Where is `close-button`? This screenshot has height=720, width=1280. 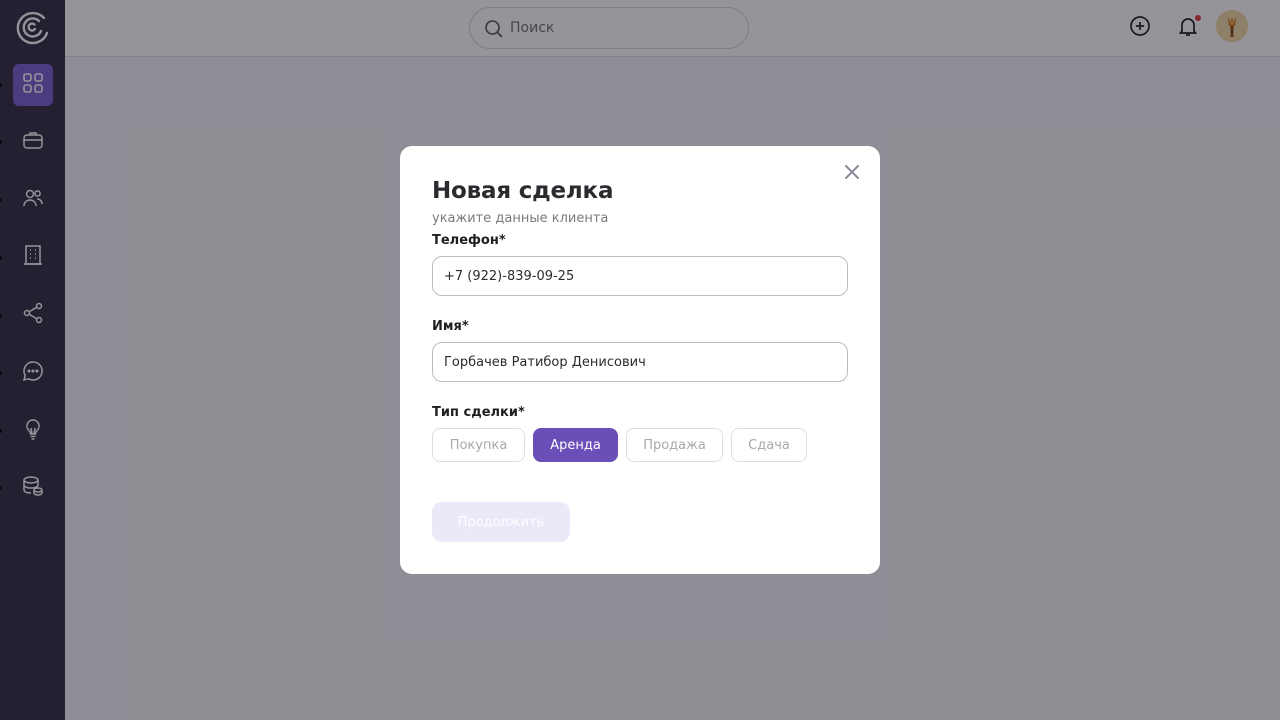 close-button is located at coordinates (852, 174).